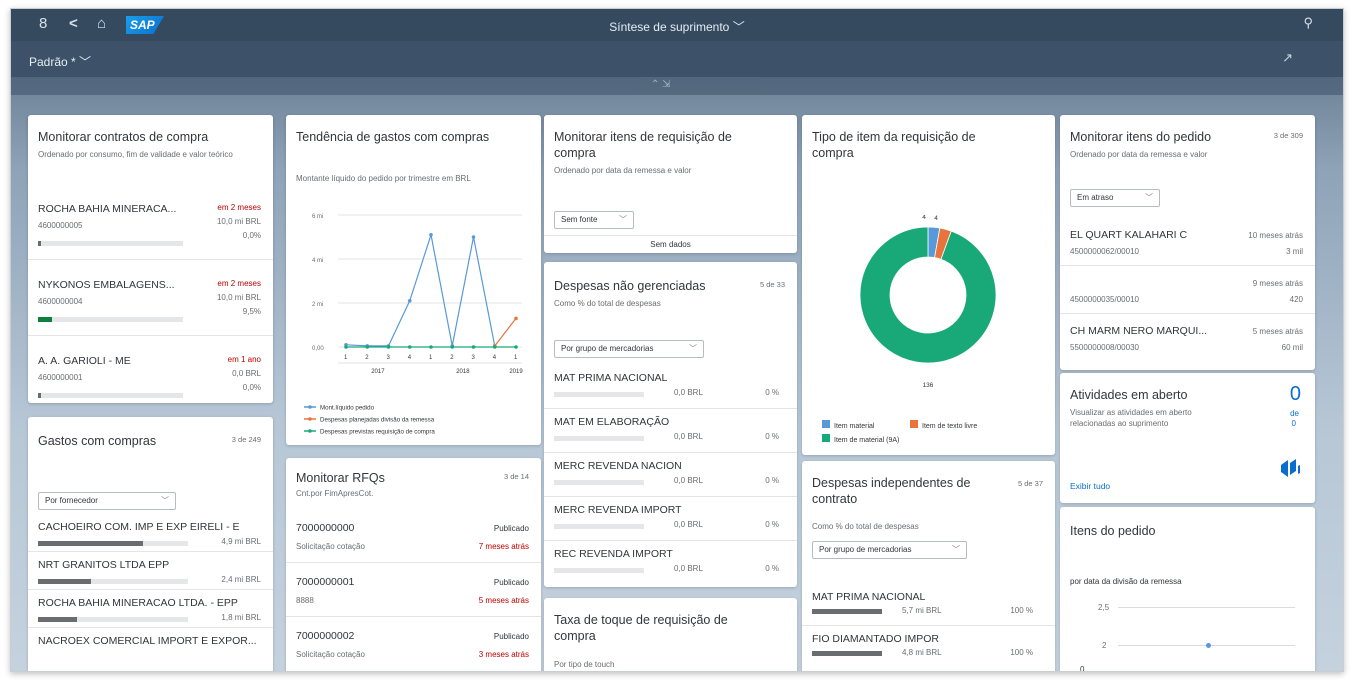 The width and height of the screenshot is (1354, 682). Describe the element at coordinates (670, 565) in the screenshot. I see `list-item: REC REVENDA IMPORT 0,0 BRL 0 %` at that location.